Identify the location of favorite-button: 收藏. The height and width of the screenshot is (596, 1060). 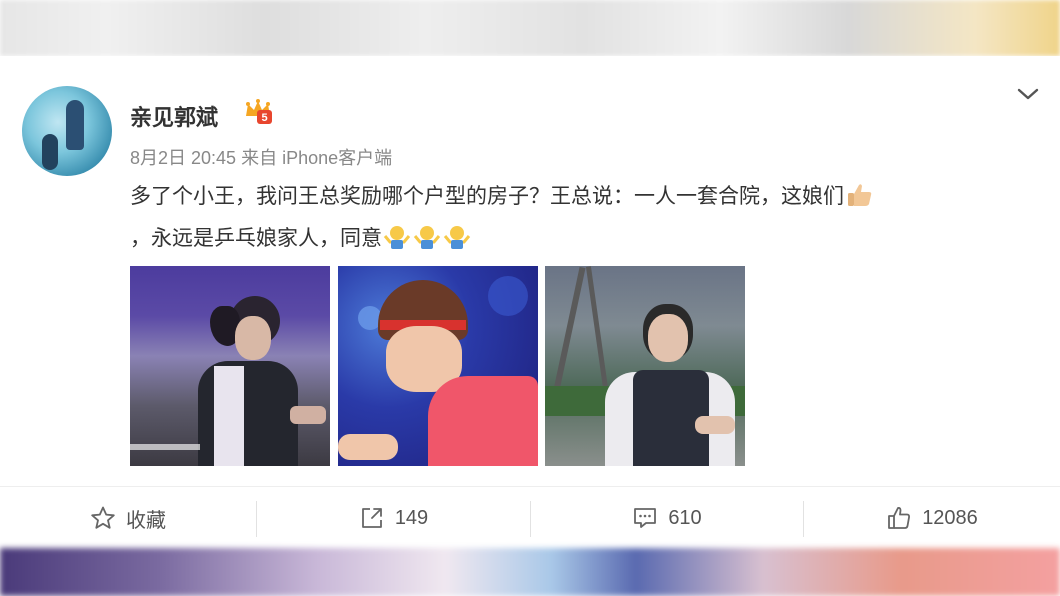
(128, 518).